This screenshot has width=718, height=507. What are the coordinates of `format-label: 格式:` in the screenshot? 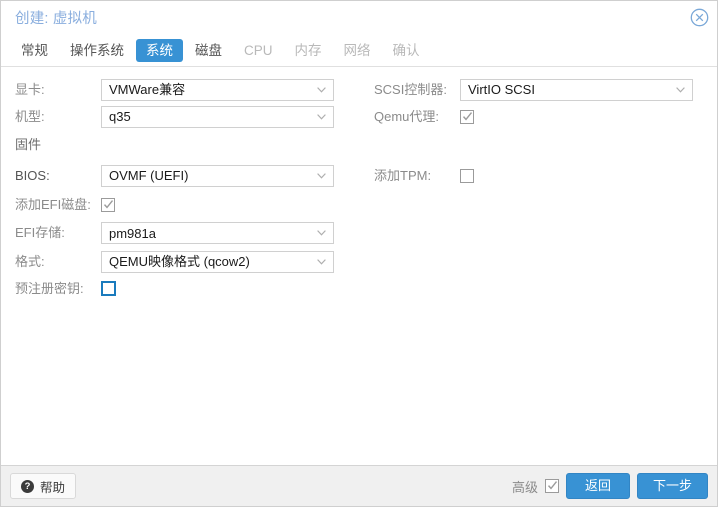 It's located at (30, 261).